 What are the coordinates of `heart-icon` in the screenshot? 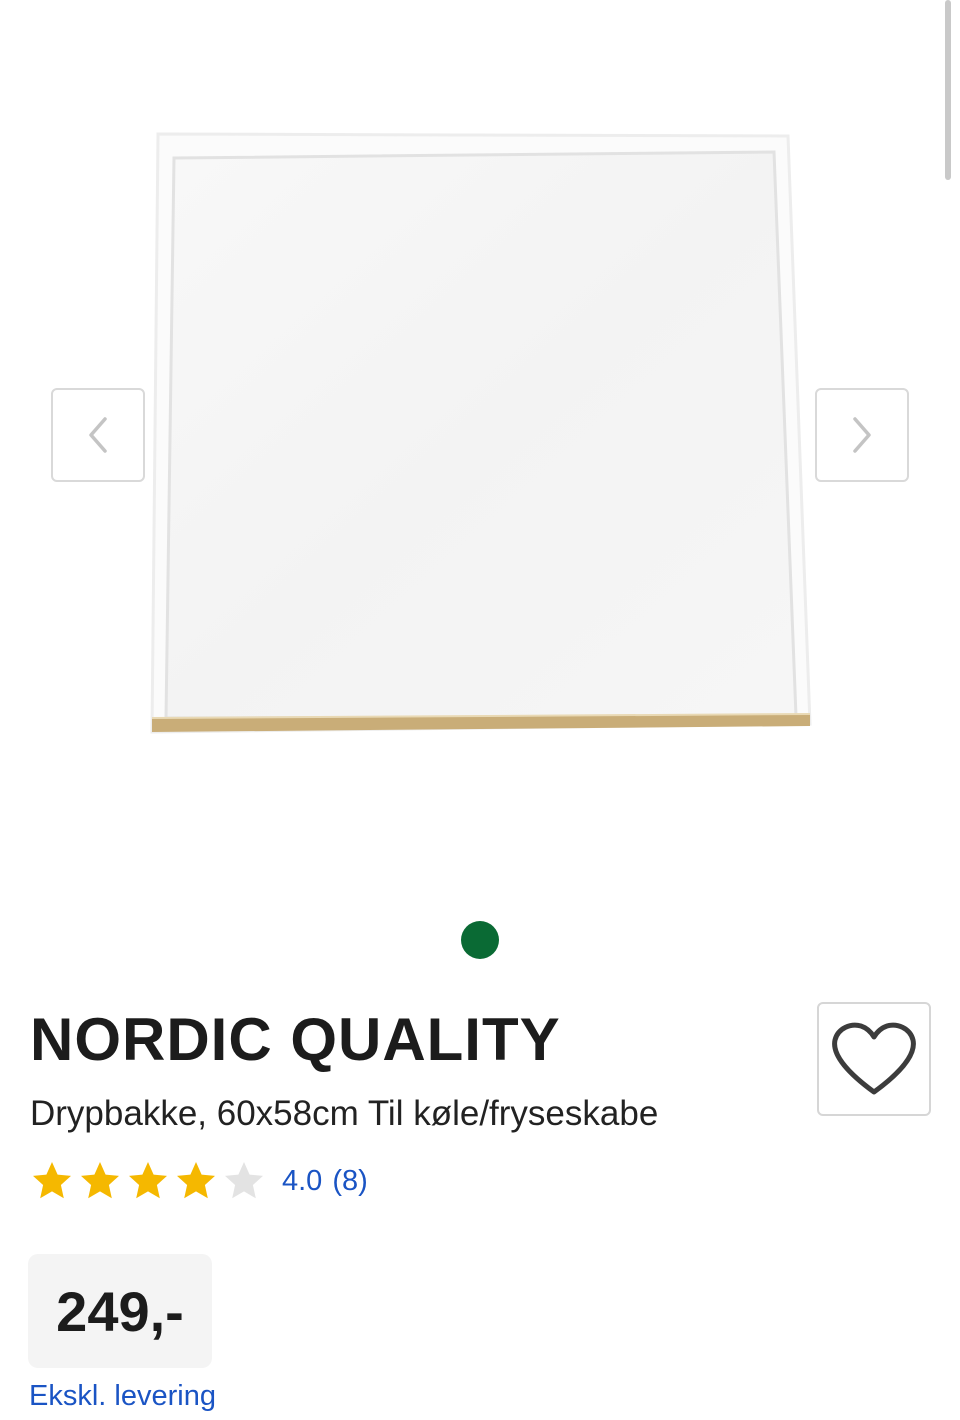 It's located at (874, 1058).